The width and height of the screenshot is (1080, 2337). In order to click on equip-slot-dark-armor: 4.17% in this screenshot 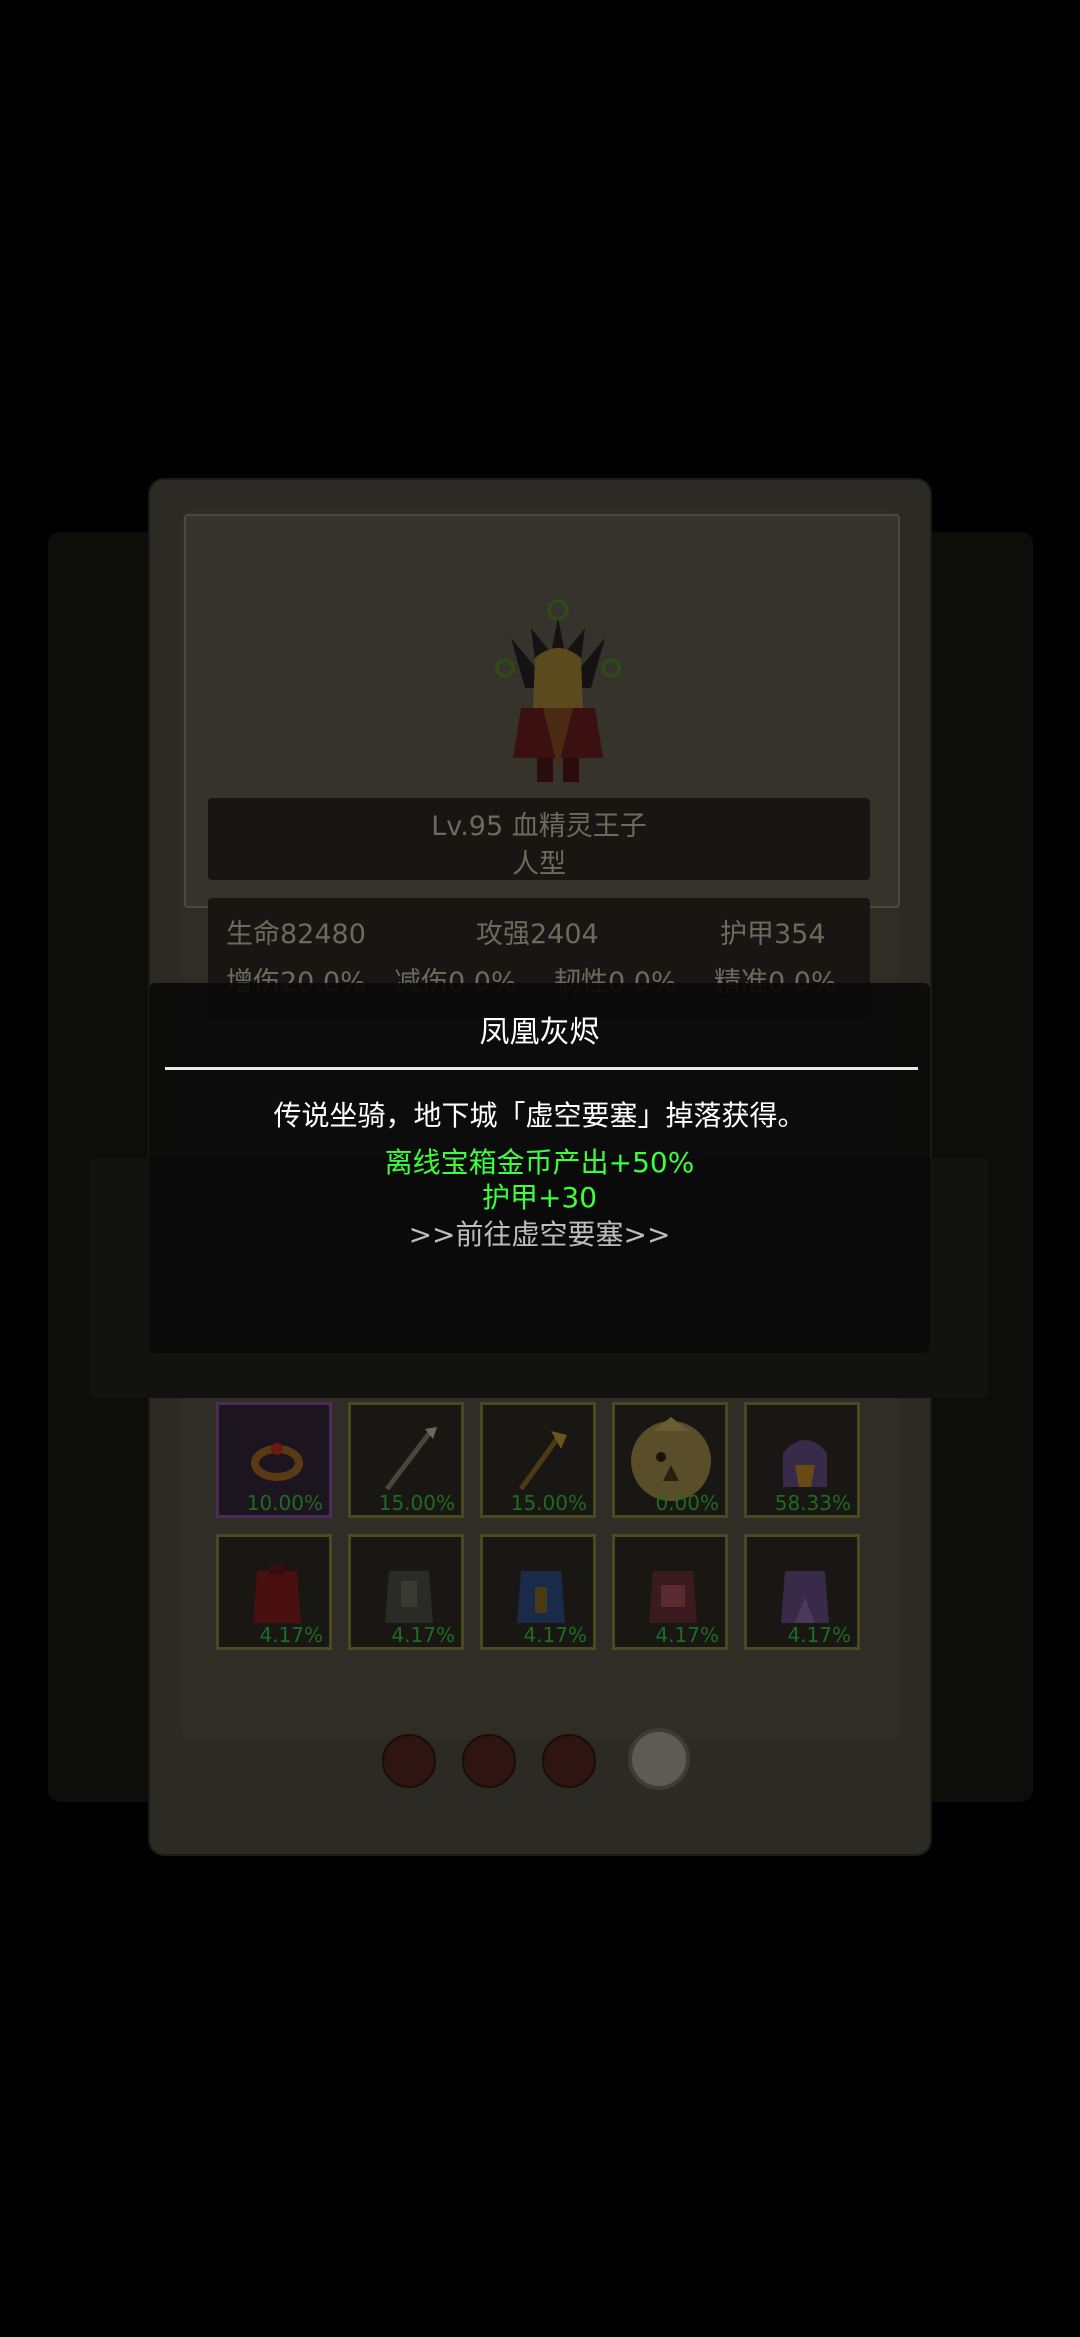, I will do `click(406, 1592)`.